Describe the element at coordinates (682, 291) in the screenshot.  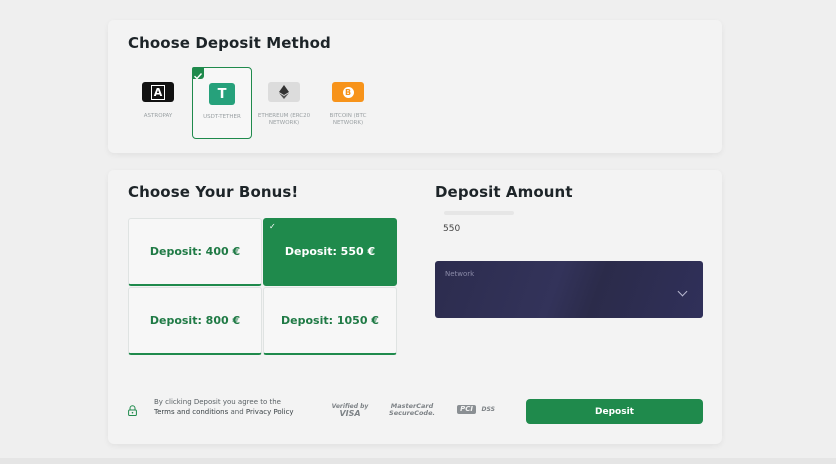
I see `chevron-down-icon` at that location.